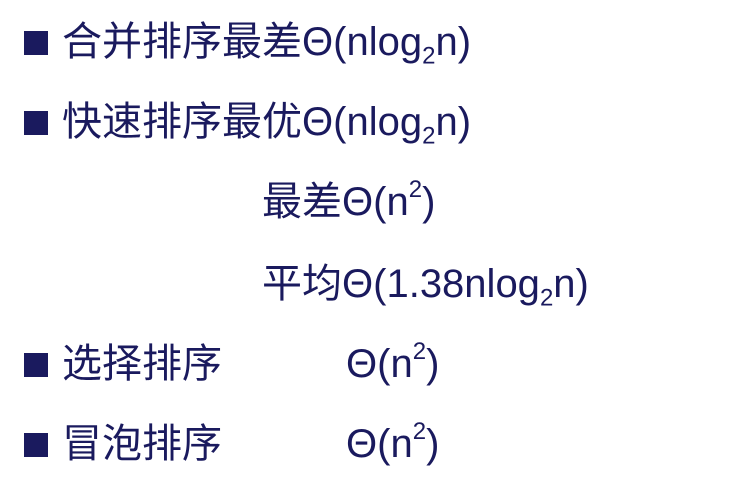 The image size is (745, 498). Describe the element at coordinates (142, 364) in the screenshot. I see `selection-sort-label: 选择排序` at that location.